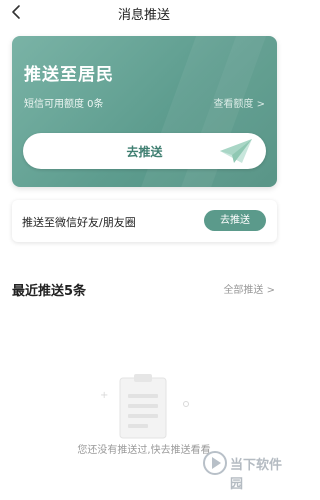  What do you see at coordinates (79, 222) in the screenshot?
I see `wechat-label: 推送至微信好友/朋友圈` at bounding box center [79, 222].